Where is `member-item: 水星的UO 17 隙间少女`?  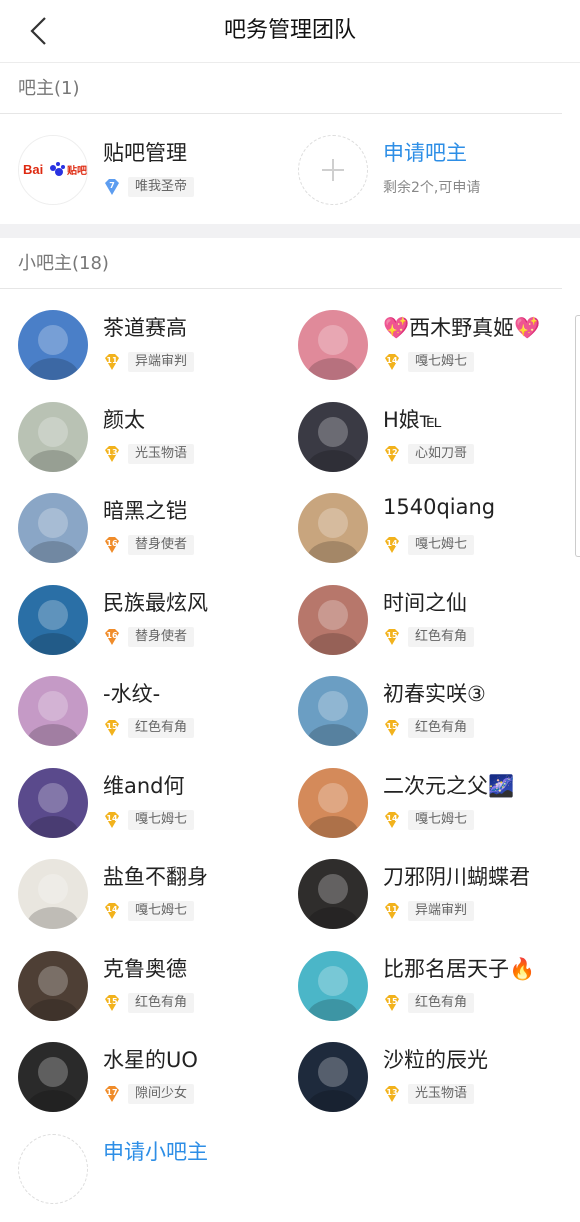
member-item: 水星的UO 17 隙间少女 is located at coordinates (155, 1086).